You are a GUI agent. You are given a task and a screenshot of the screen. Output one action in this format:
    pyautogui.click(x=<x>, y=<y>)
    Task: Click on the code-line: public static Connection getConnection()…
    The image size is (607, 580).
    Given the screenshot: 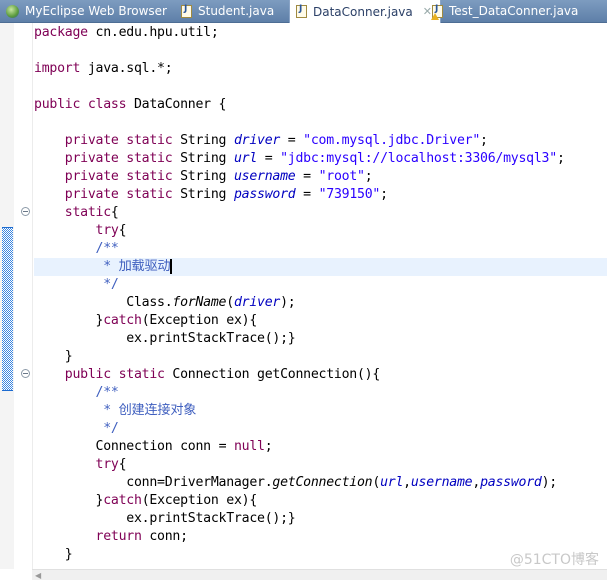 What is the action you would take?
    pyautogui.click(x=222, y=374)
    